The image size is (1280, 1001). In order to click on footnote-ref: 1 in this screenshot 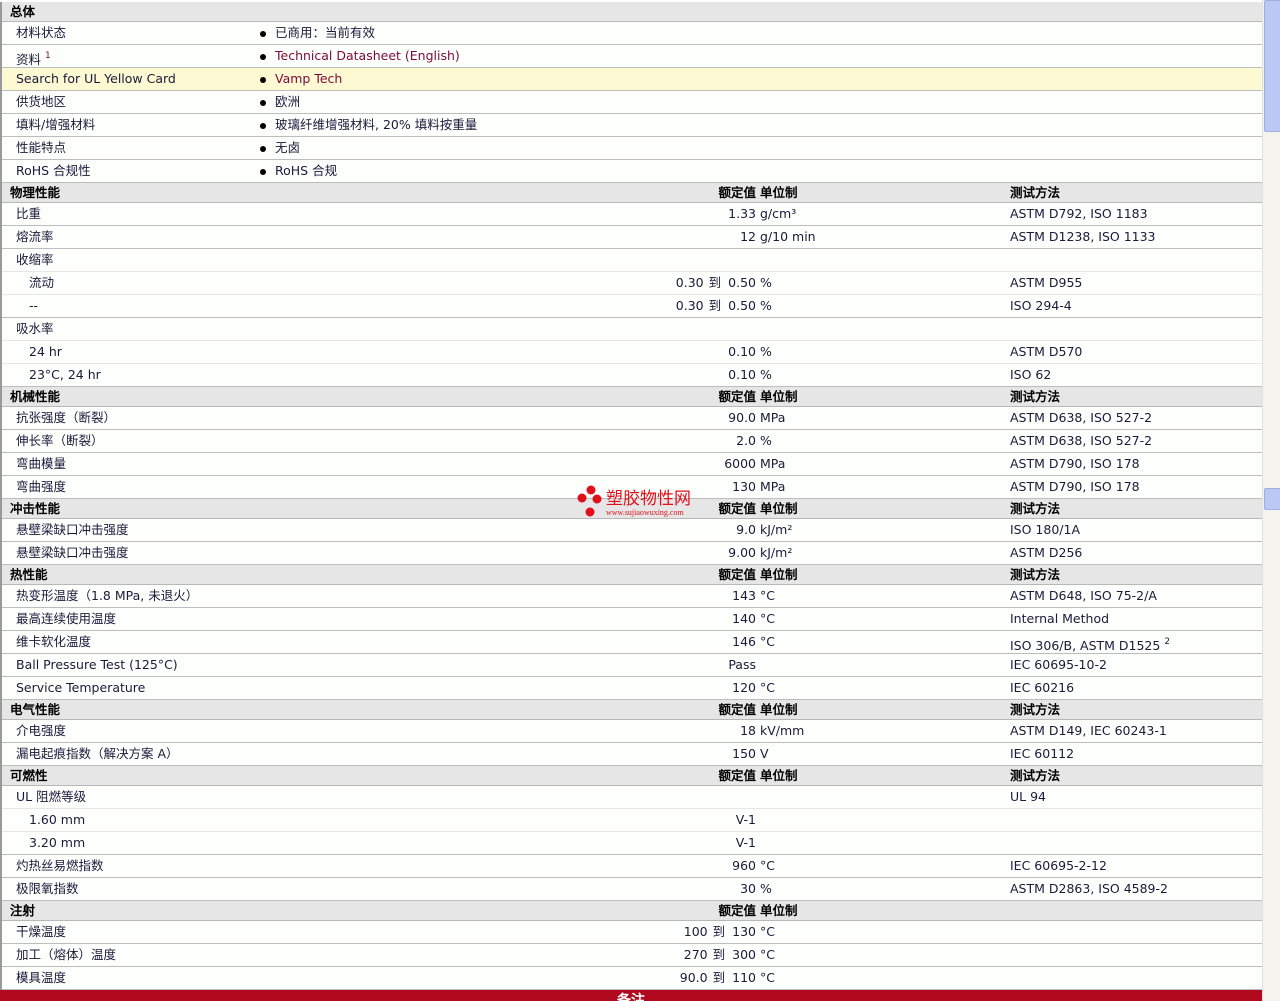, I will do `click(48, 56)`.